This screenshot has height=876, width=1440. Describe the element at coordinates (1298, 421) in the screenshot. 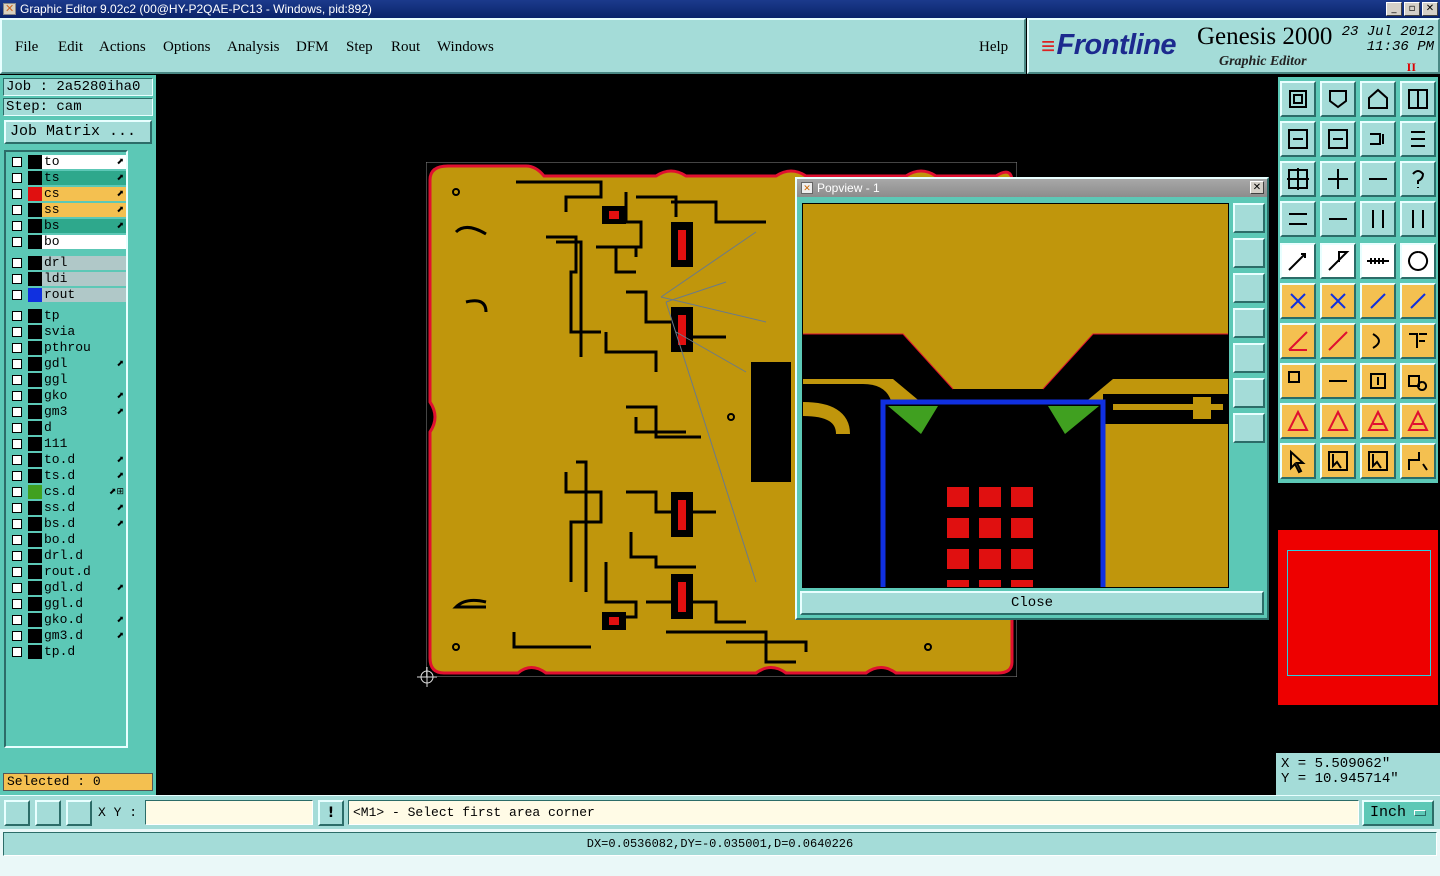

I see `tool-triangle-icon` at that location.